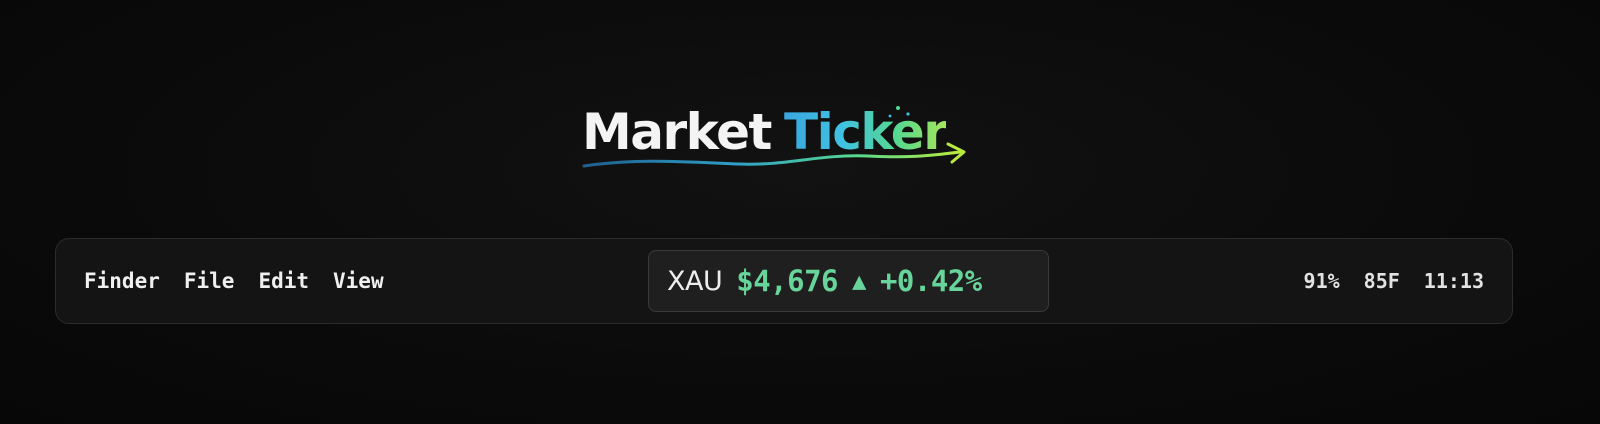  Describe the element at coordinates (209, 281) in the screenshot. I see `menu-item-file: File` at that location.